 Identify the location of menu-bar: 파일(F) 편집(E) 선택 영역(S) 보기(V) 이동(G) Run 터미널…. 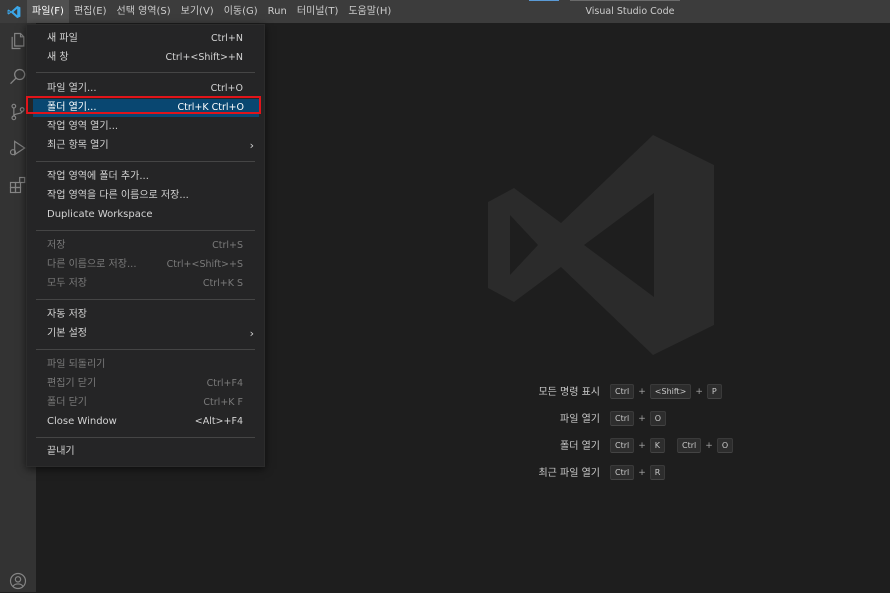
(211, 11).